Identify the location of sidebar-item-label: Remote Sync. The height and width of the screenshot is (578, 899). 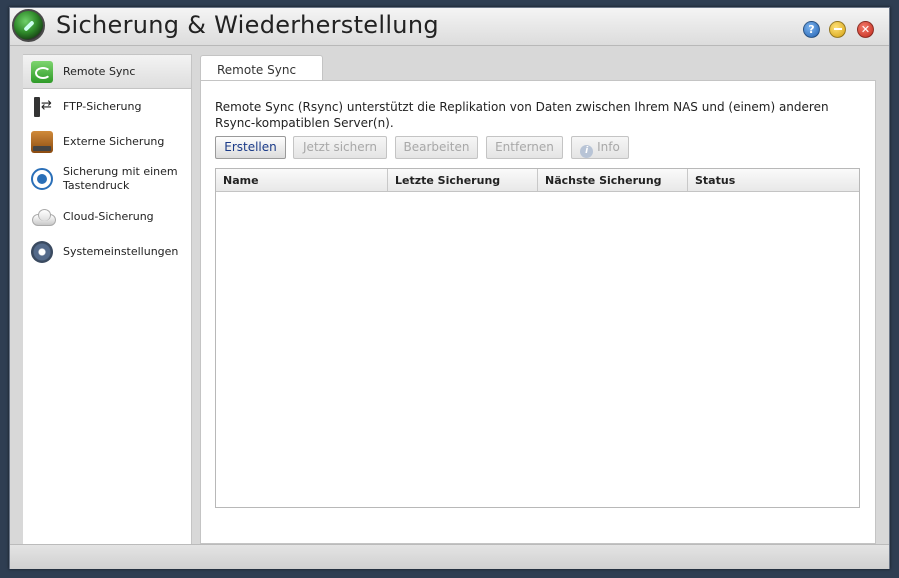
(99, 71).